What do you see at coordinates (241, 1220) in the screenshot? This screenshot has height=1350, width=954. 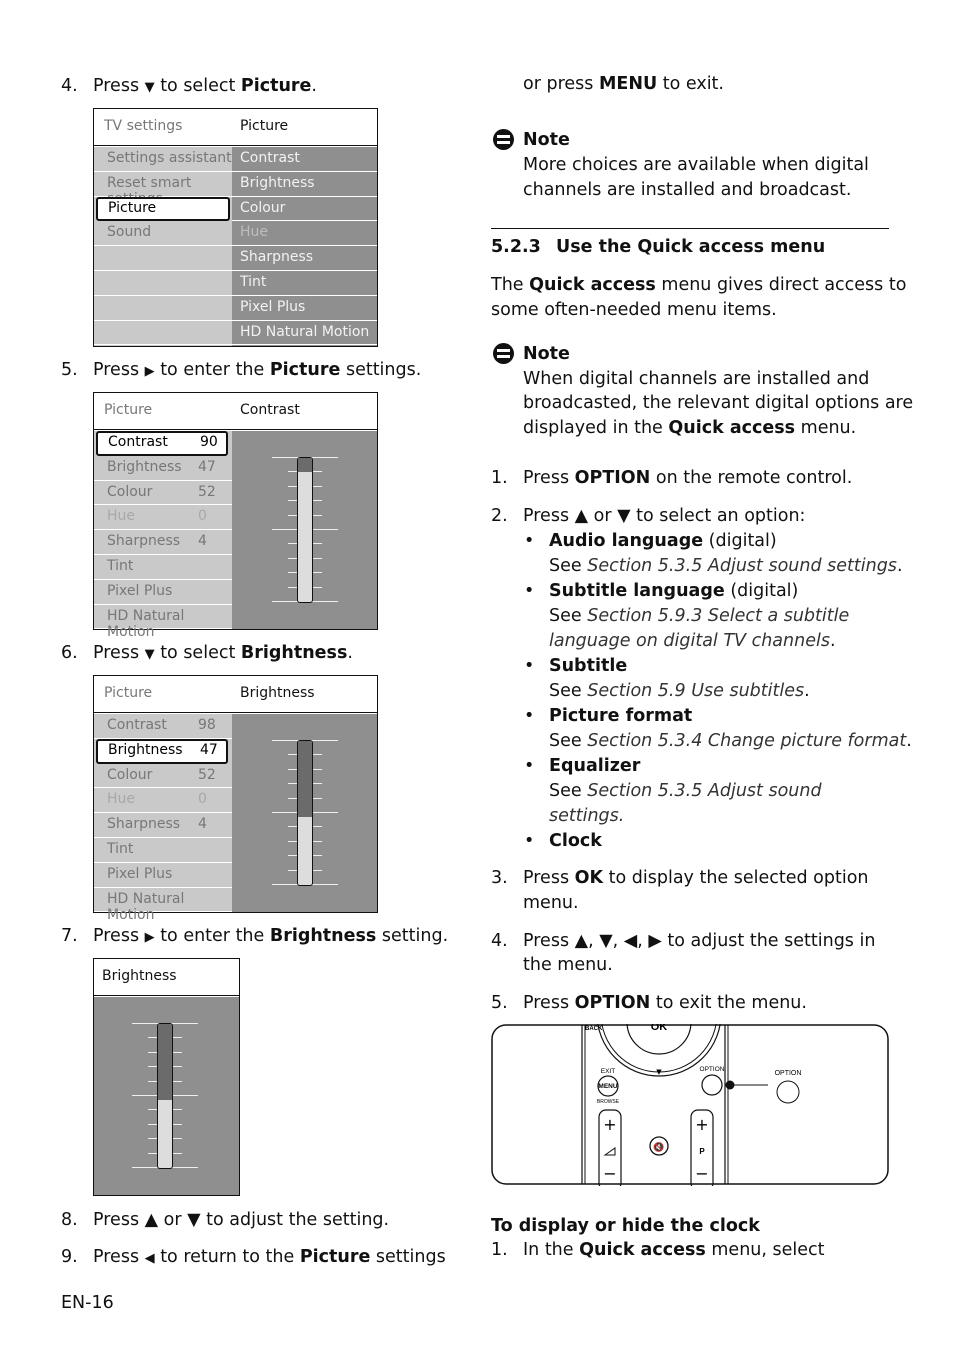 I see `step-8-text: Press ▲ or ▼ to adjust the setting.` at bounding box center [241, 1220].